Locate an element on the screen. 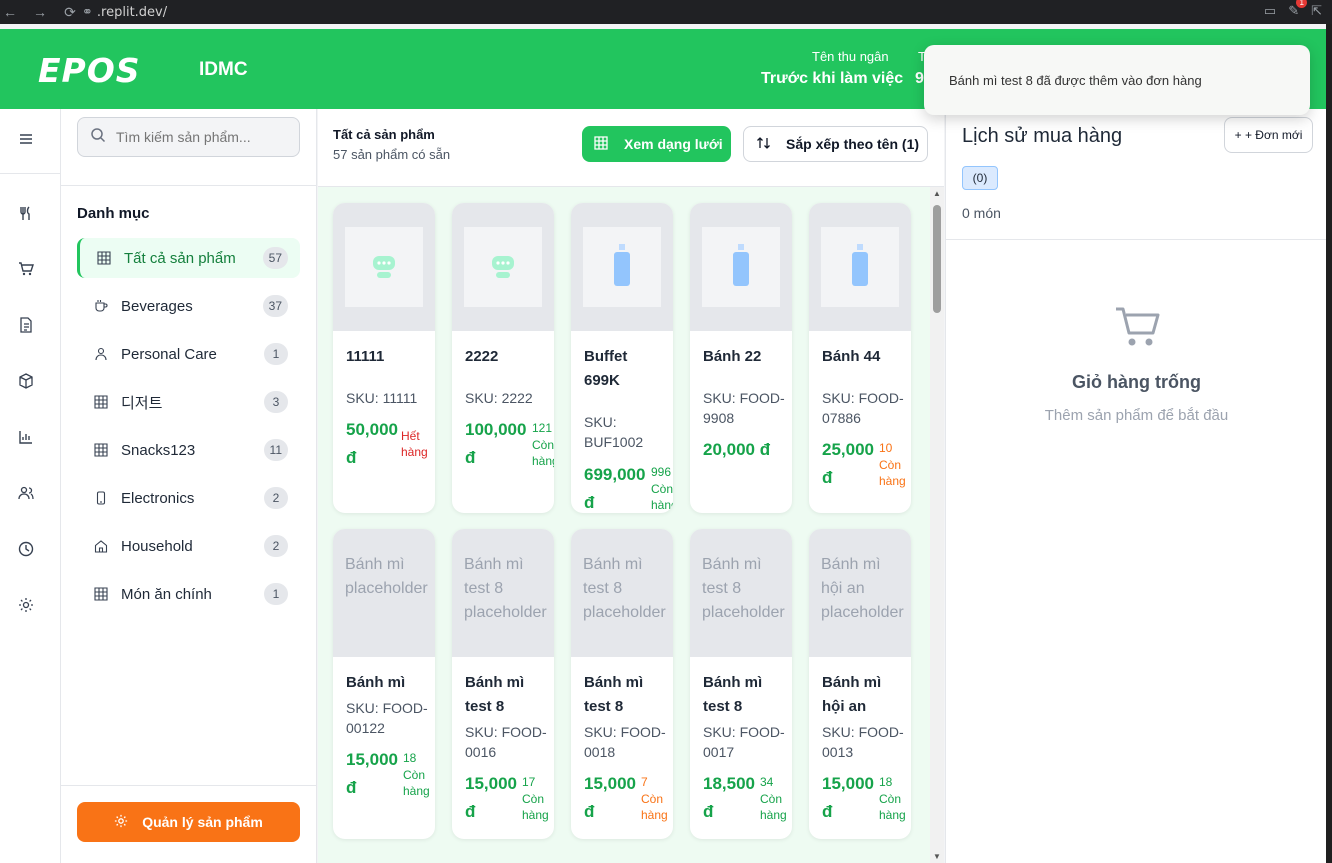  window-edge is located at coordinates (1329, 443).